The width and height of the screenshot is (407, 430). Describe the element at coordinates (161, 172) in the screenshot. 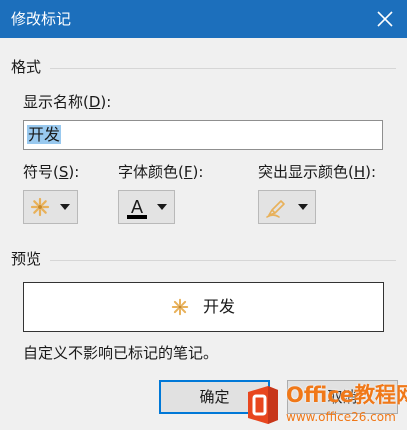

I see `font-color-label: 字体颜色(F):` at that location.